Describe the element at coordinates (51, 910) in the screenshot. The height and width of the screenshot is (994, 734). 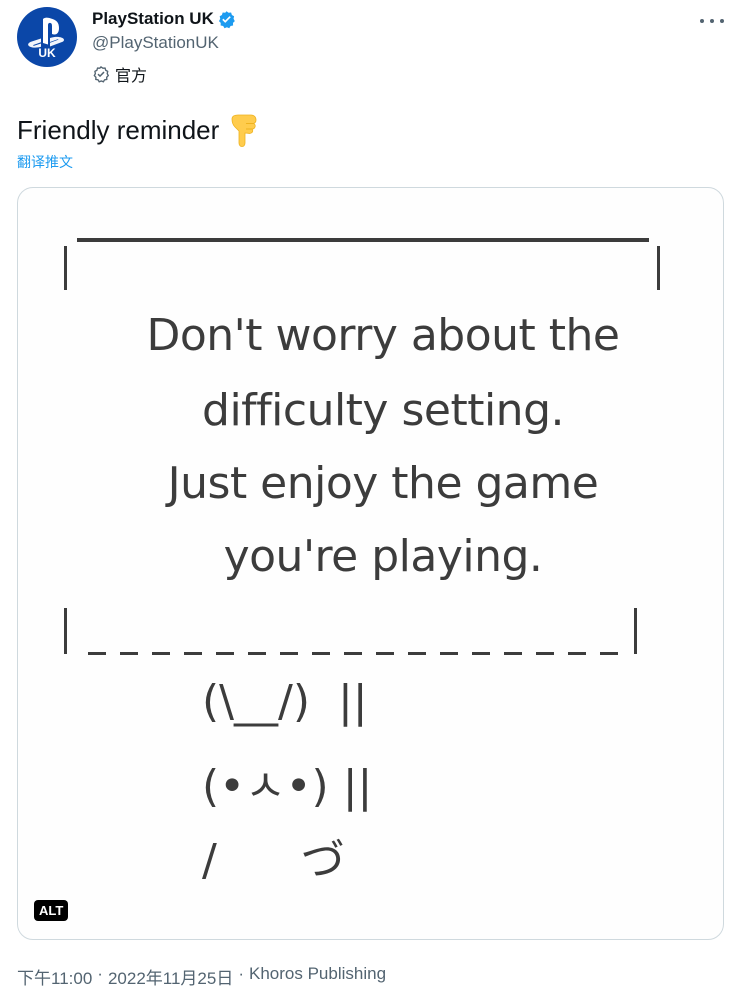
I see `alt-text-badge: ALT` at that location.